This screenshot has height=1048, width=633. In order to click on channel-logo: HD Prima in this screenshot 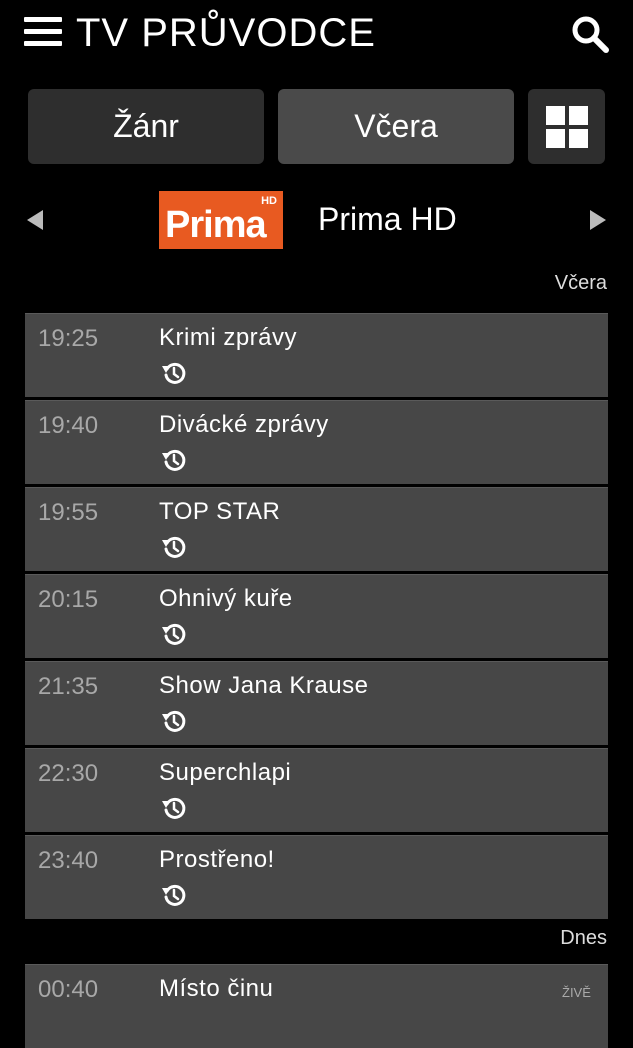, I will do `click(221, 220)`.